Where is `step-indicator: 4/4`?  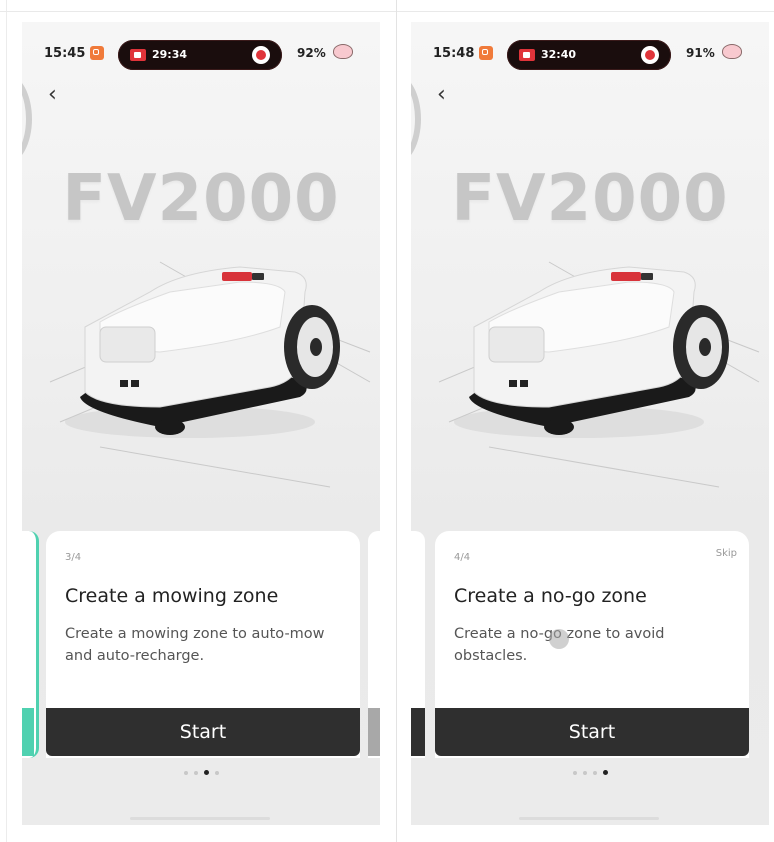 step-indicator: 4/4 is located at coordinates (462, 557).